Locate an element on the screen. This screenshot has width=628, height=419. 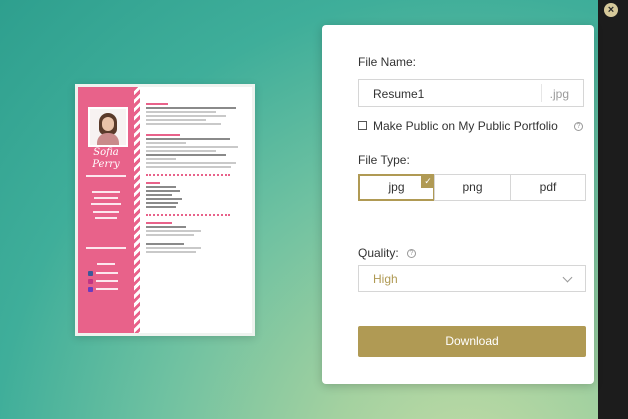
chevron-down-icon is located at coordinates (567, 277).